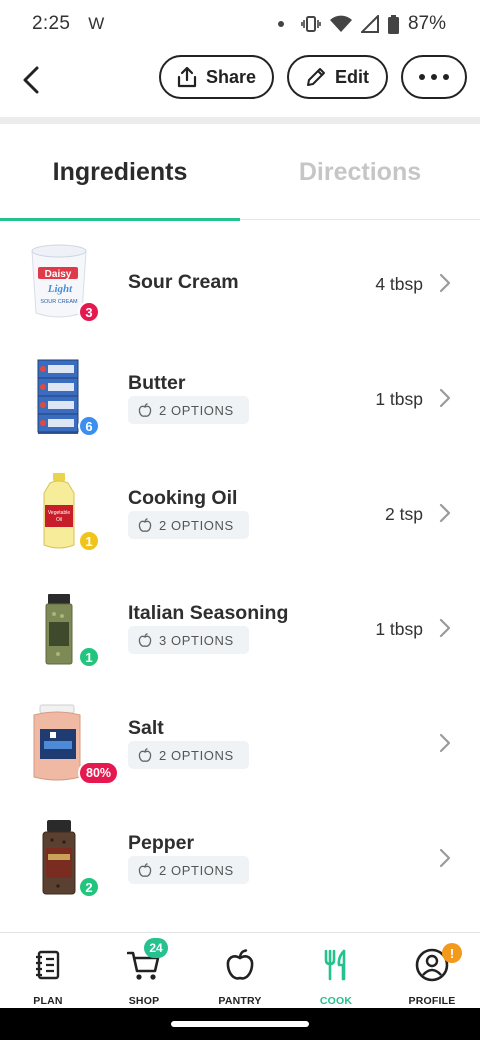  Describe the element at coordinates (89, 312) in the screenshot. I see `stock-count-badge: 3` at that location.